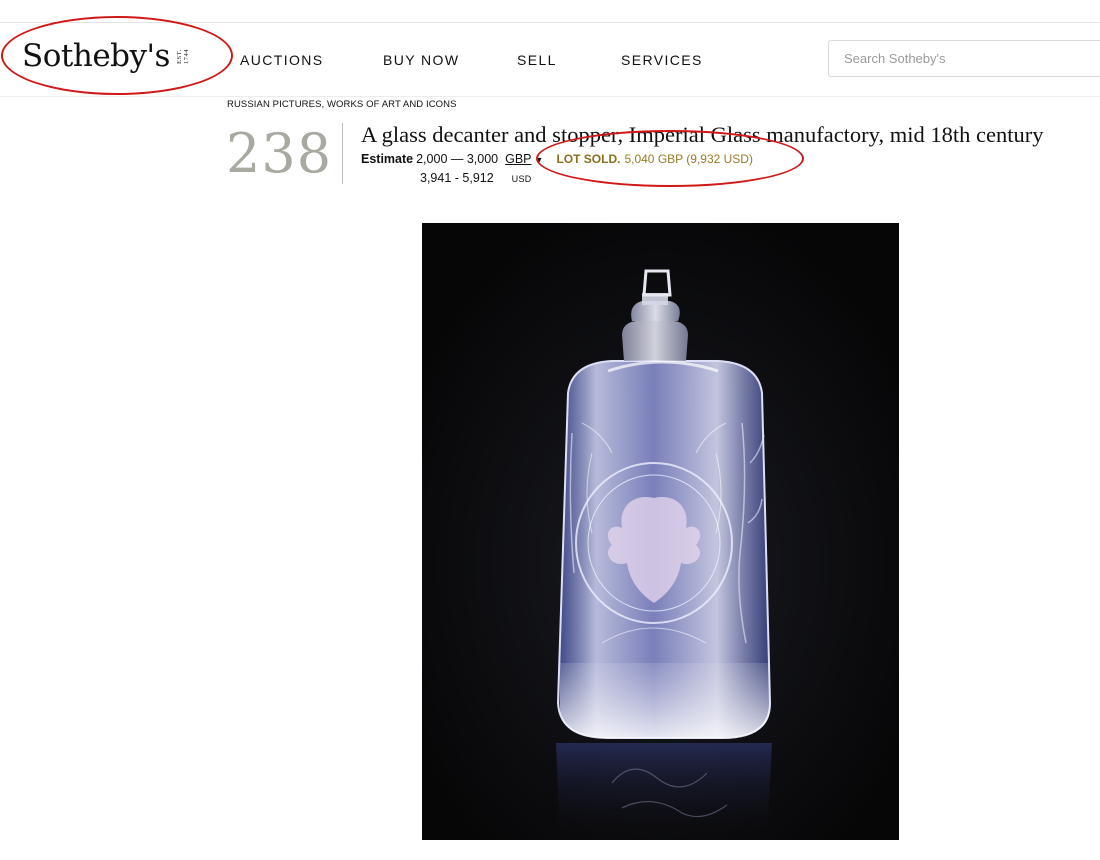  I want to click on usd-estimate-range: 3,941 - 5,912, so click(457, 178).